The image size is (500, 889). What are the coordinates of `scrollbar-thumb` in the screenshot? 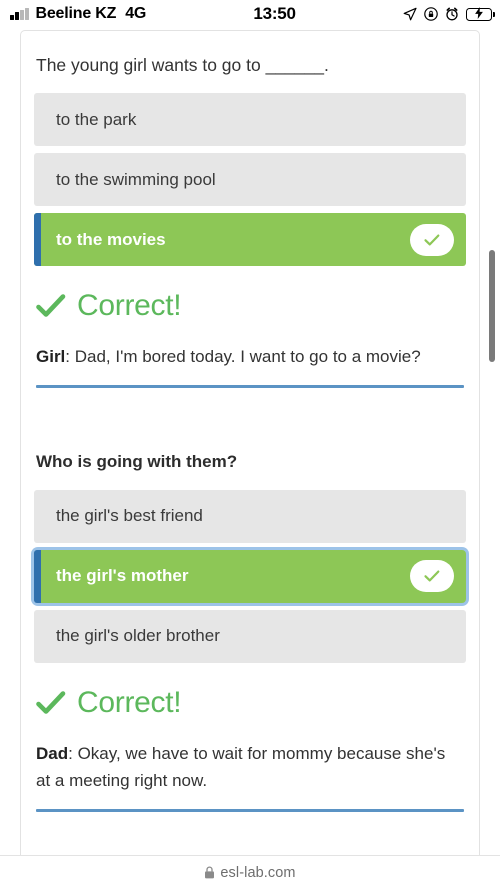 It's located at (492, 306).